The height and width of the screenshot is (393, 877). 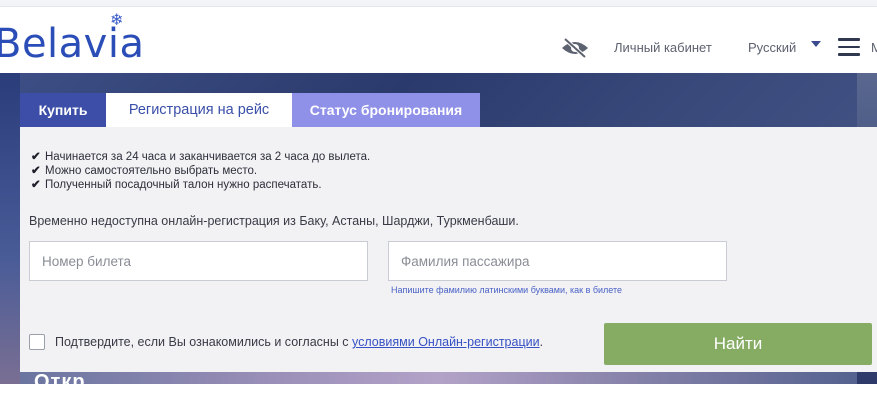 What do you see at coordinates (738, 344) in the screenshot?
I see `search-button: Найти` at bounding box center [738, 344].